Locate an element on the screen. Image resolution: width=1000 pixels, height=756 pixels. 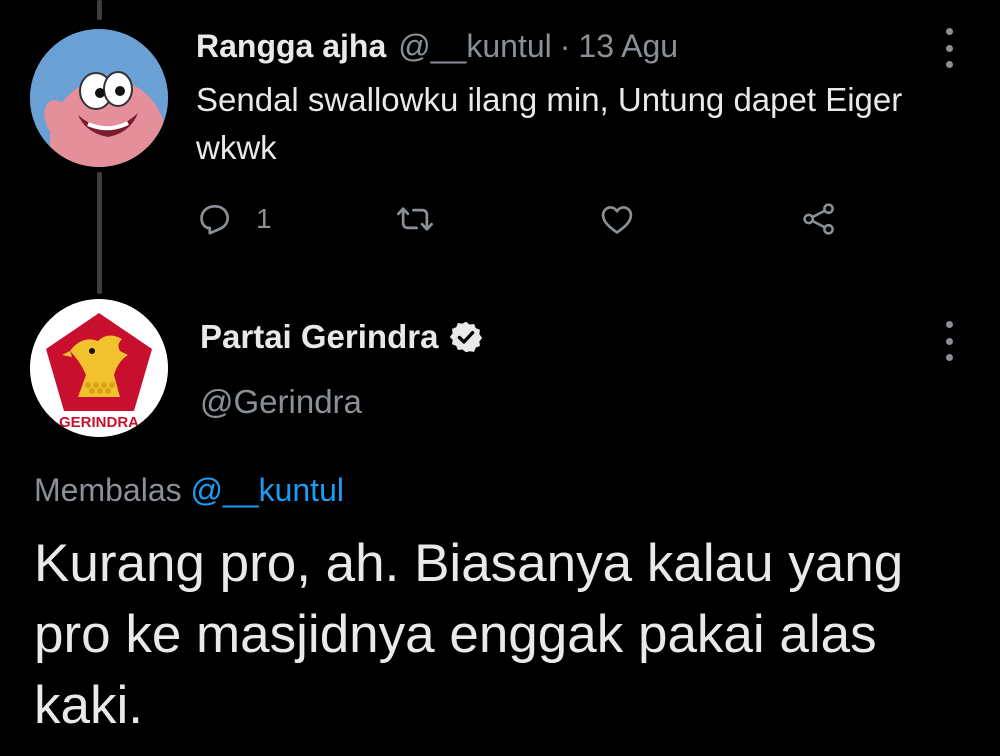
verified-badge-icon is located at coordinates (466, 337).